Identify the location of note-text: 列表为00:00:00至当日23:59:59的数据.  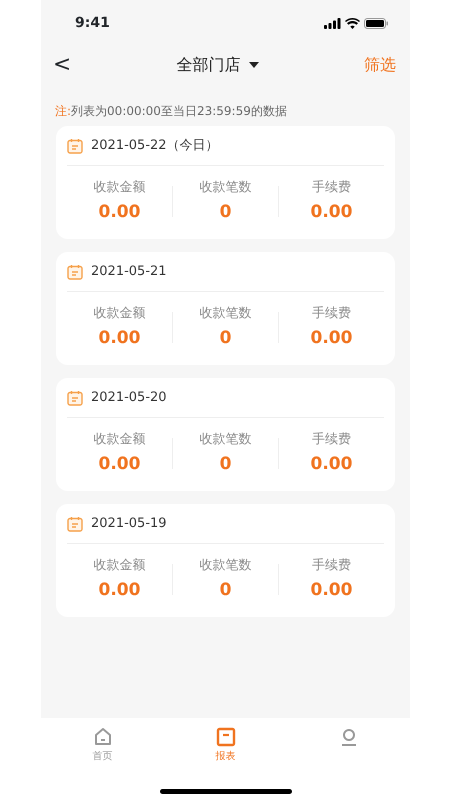
(179, 111).